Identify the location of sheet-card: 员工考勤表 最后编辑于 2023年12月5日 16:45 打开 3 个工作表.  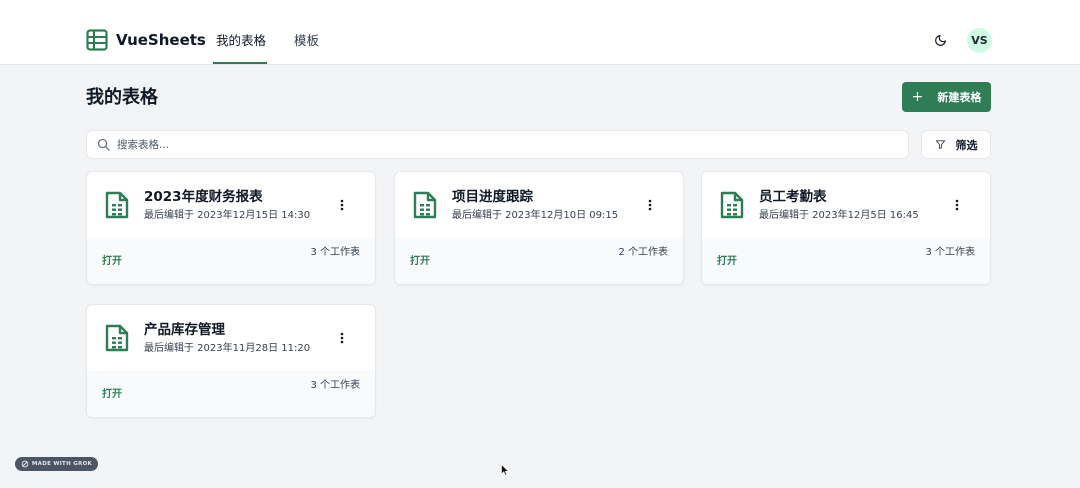
(846, 228).